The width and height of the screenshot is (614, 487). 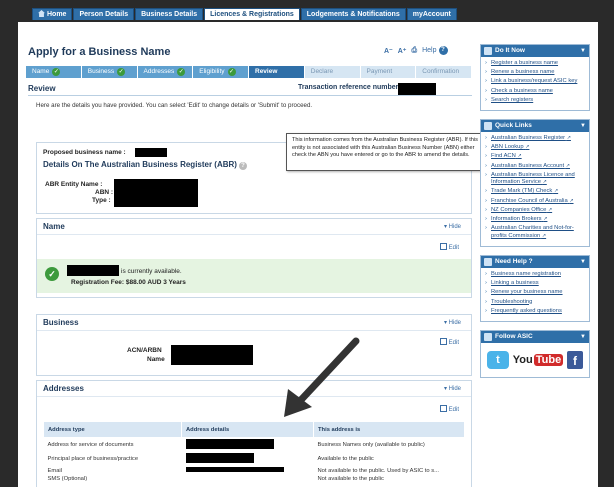 I want to click on tab-home: Home, so click(x=52, y=14).